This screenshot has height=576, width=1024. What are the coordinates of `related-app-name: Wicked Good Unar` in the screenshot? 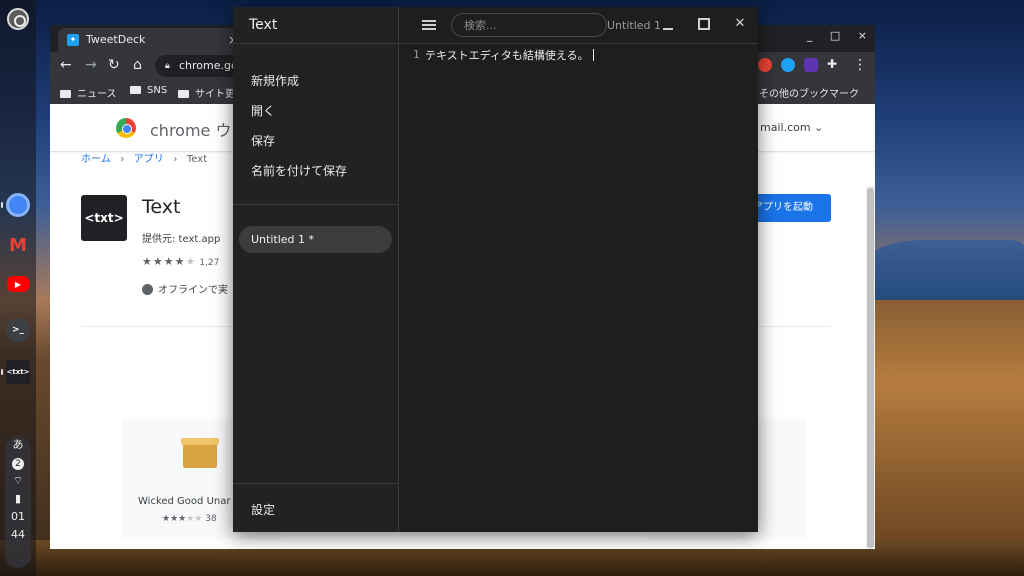 It's located at (184, 501).